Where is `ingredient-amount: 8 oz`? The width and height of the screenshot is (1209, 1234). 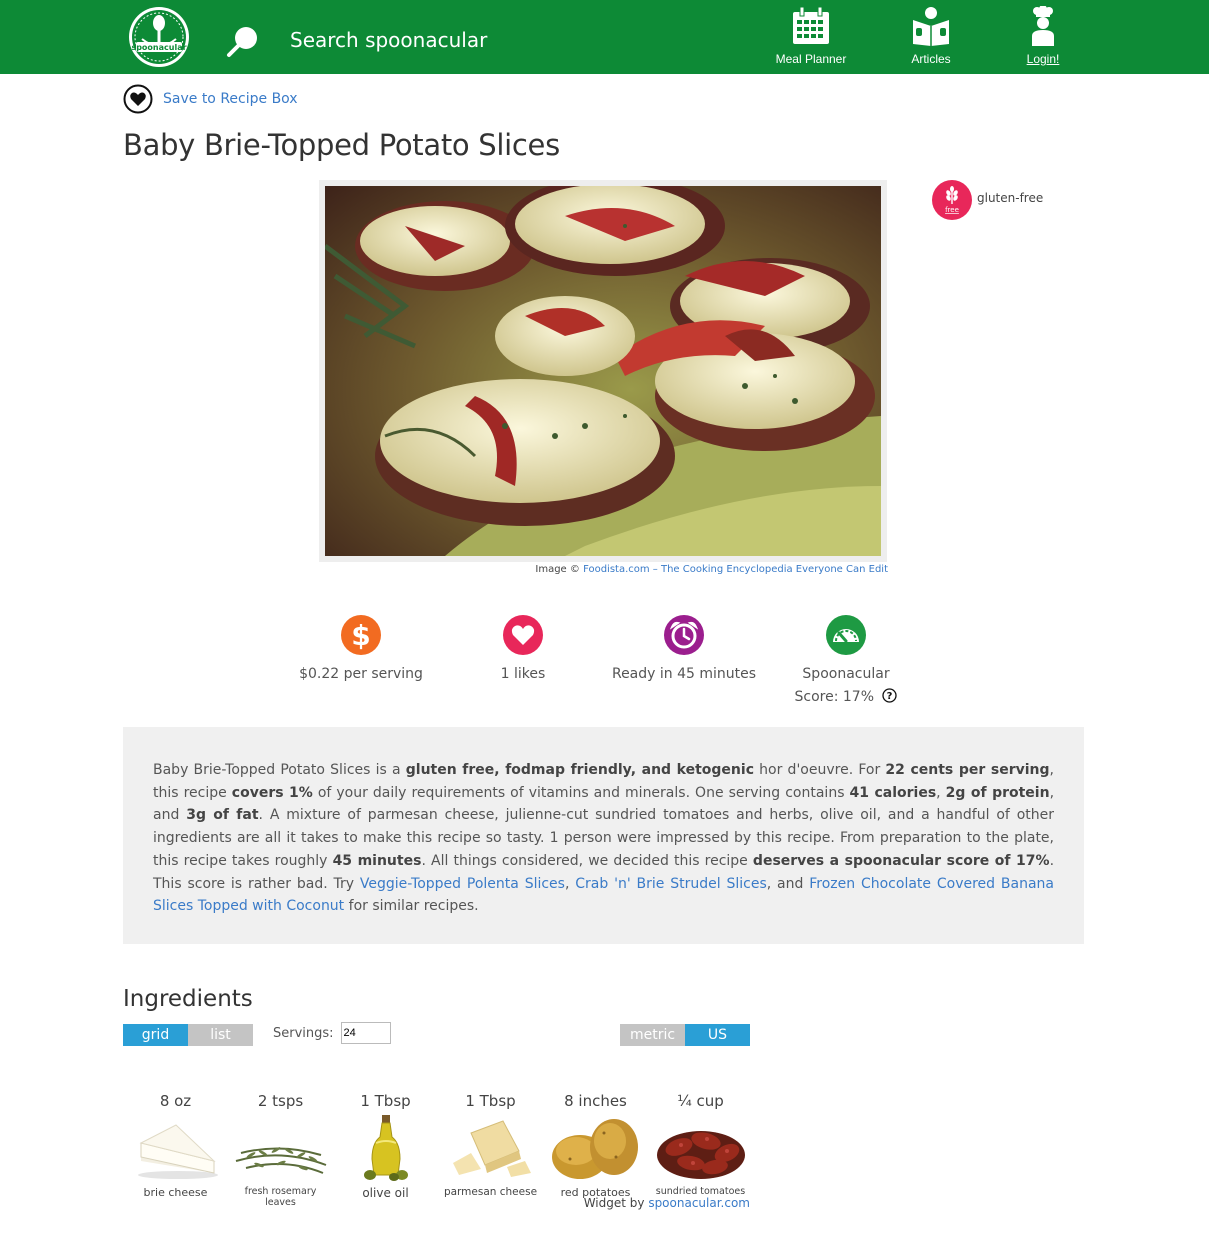
ingredient-amount: 8 oz is located at coordinates (175, 1101).